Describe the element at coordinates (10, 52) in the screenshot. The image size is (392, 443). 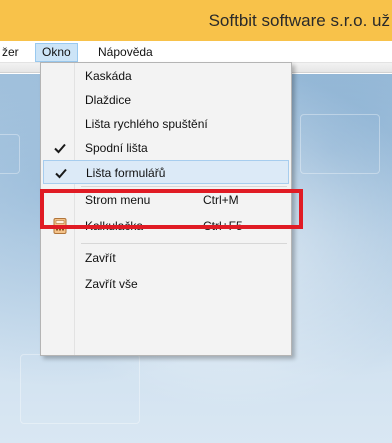
I see `menu-item-partial: žer` at that location.